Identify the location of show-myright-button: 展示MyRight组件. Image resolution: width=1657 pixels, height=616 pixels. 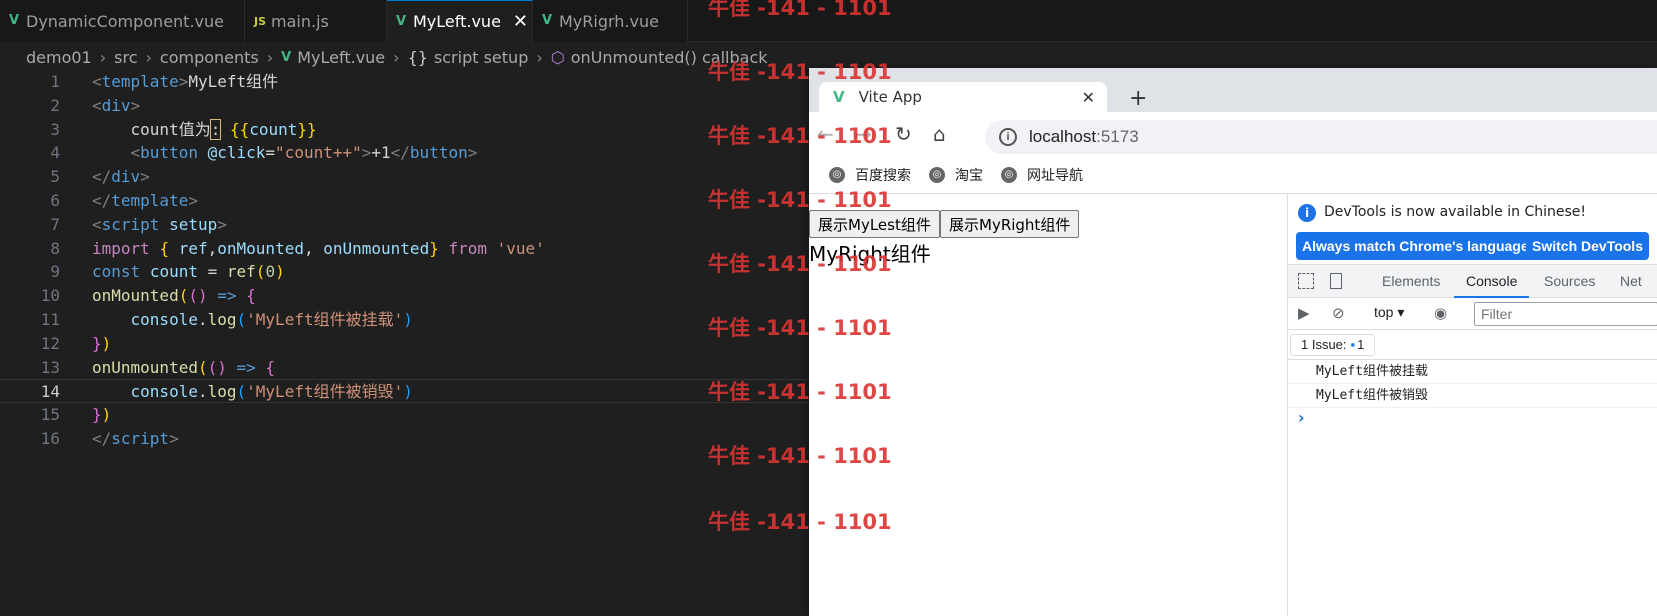
(1010, 224).